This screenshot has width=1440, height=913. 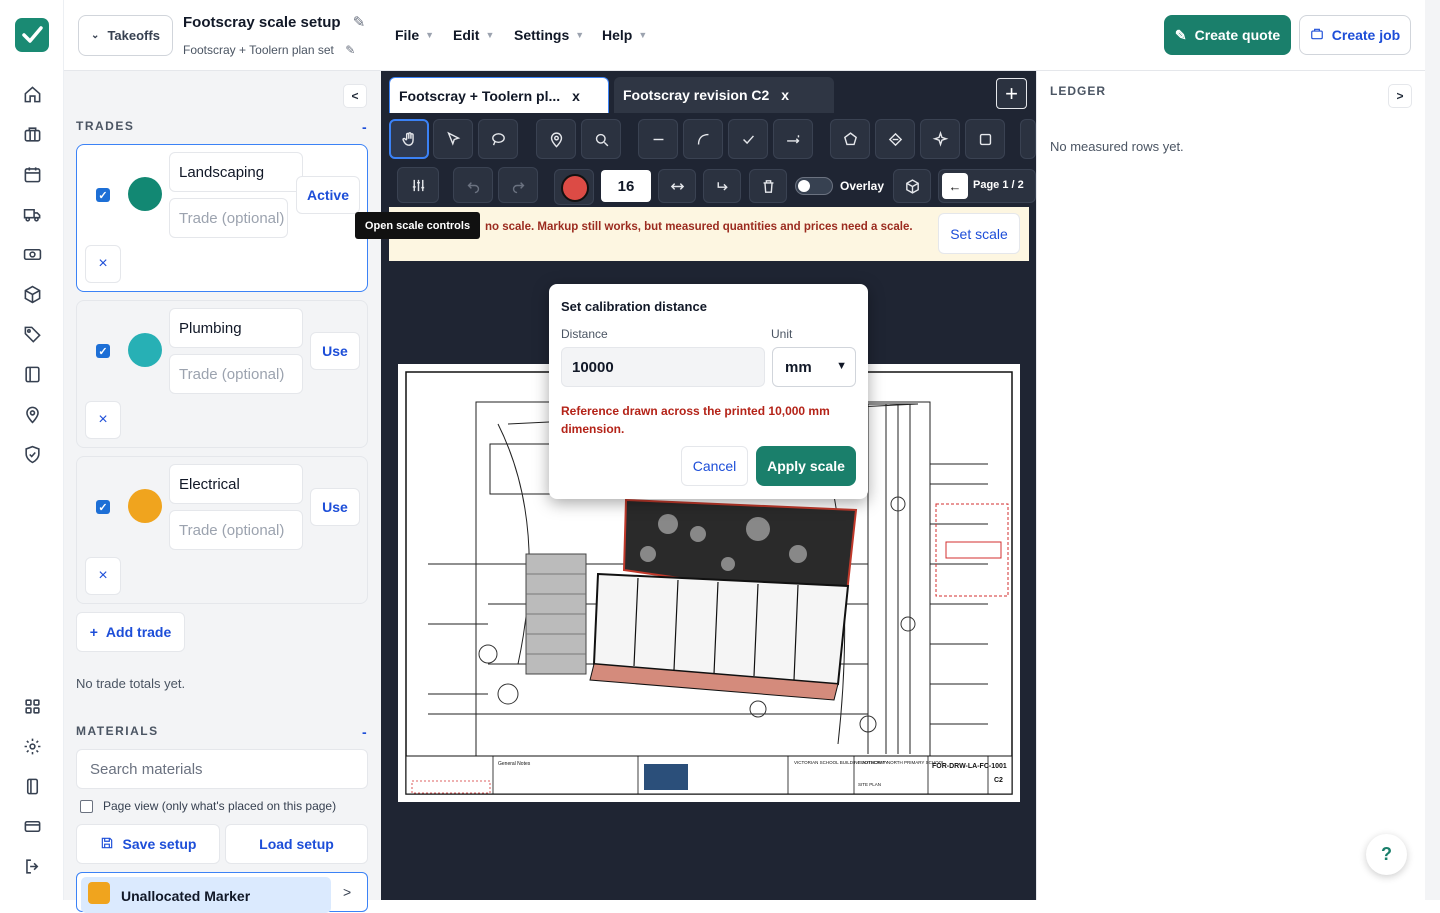 I want to click on save-setup-button: Save setup, so click(x=148, y=844).